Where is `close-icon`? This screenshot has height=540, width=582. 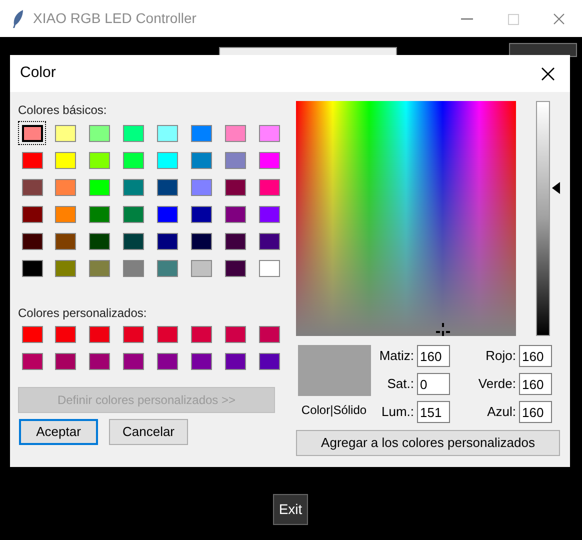 close-icon is located at coordinates (548, 73).